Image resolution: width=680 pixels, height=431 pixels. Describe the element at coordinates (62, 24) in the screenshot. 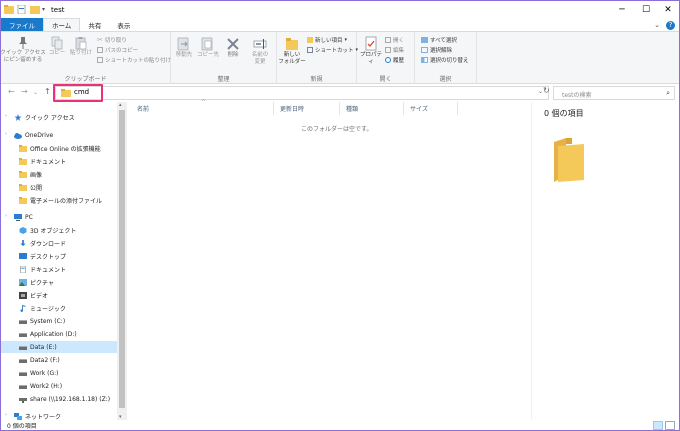

I see `tab-home: ホーム` at that location.